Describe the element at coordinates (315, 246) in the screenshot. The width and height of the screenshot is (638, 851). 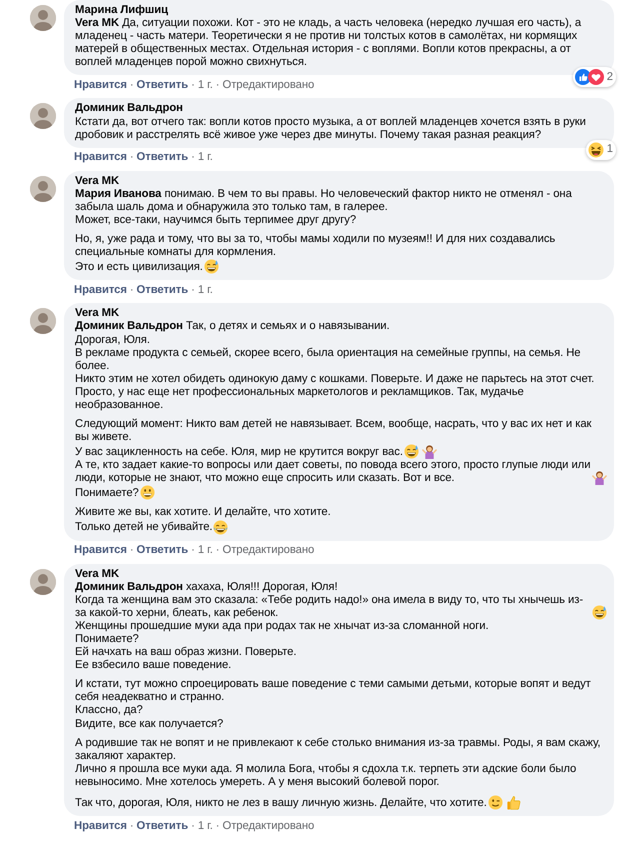
I see `comment-text: Но, я, уже рада и тому, что вы за то, чтобы мамы ходили по музеям!! И для них создавались специальные комнаты для кормления.` at that location.